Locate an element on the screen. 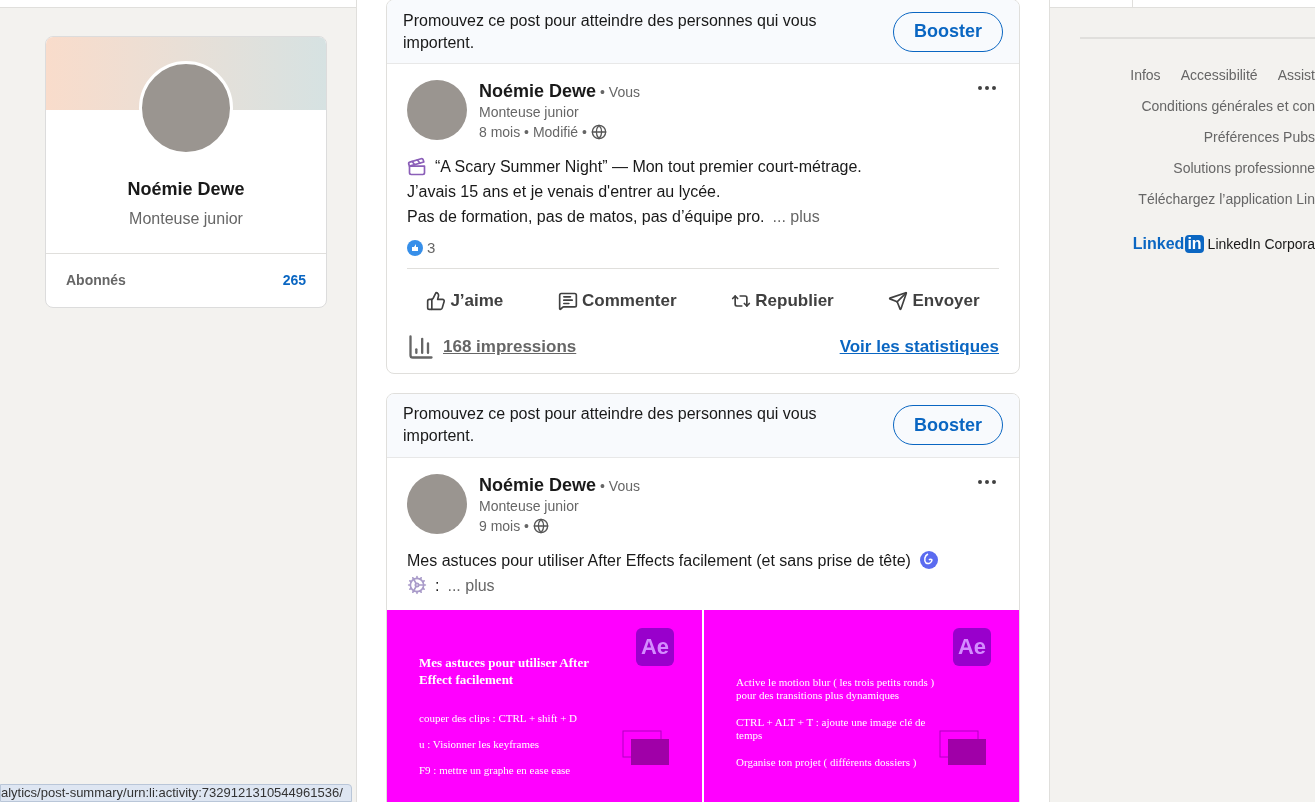 This screenshot has width=1315, height=802. send-icon is located at coordinates (898, 300).